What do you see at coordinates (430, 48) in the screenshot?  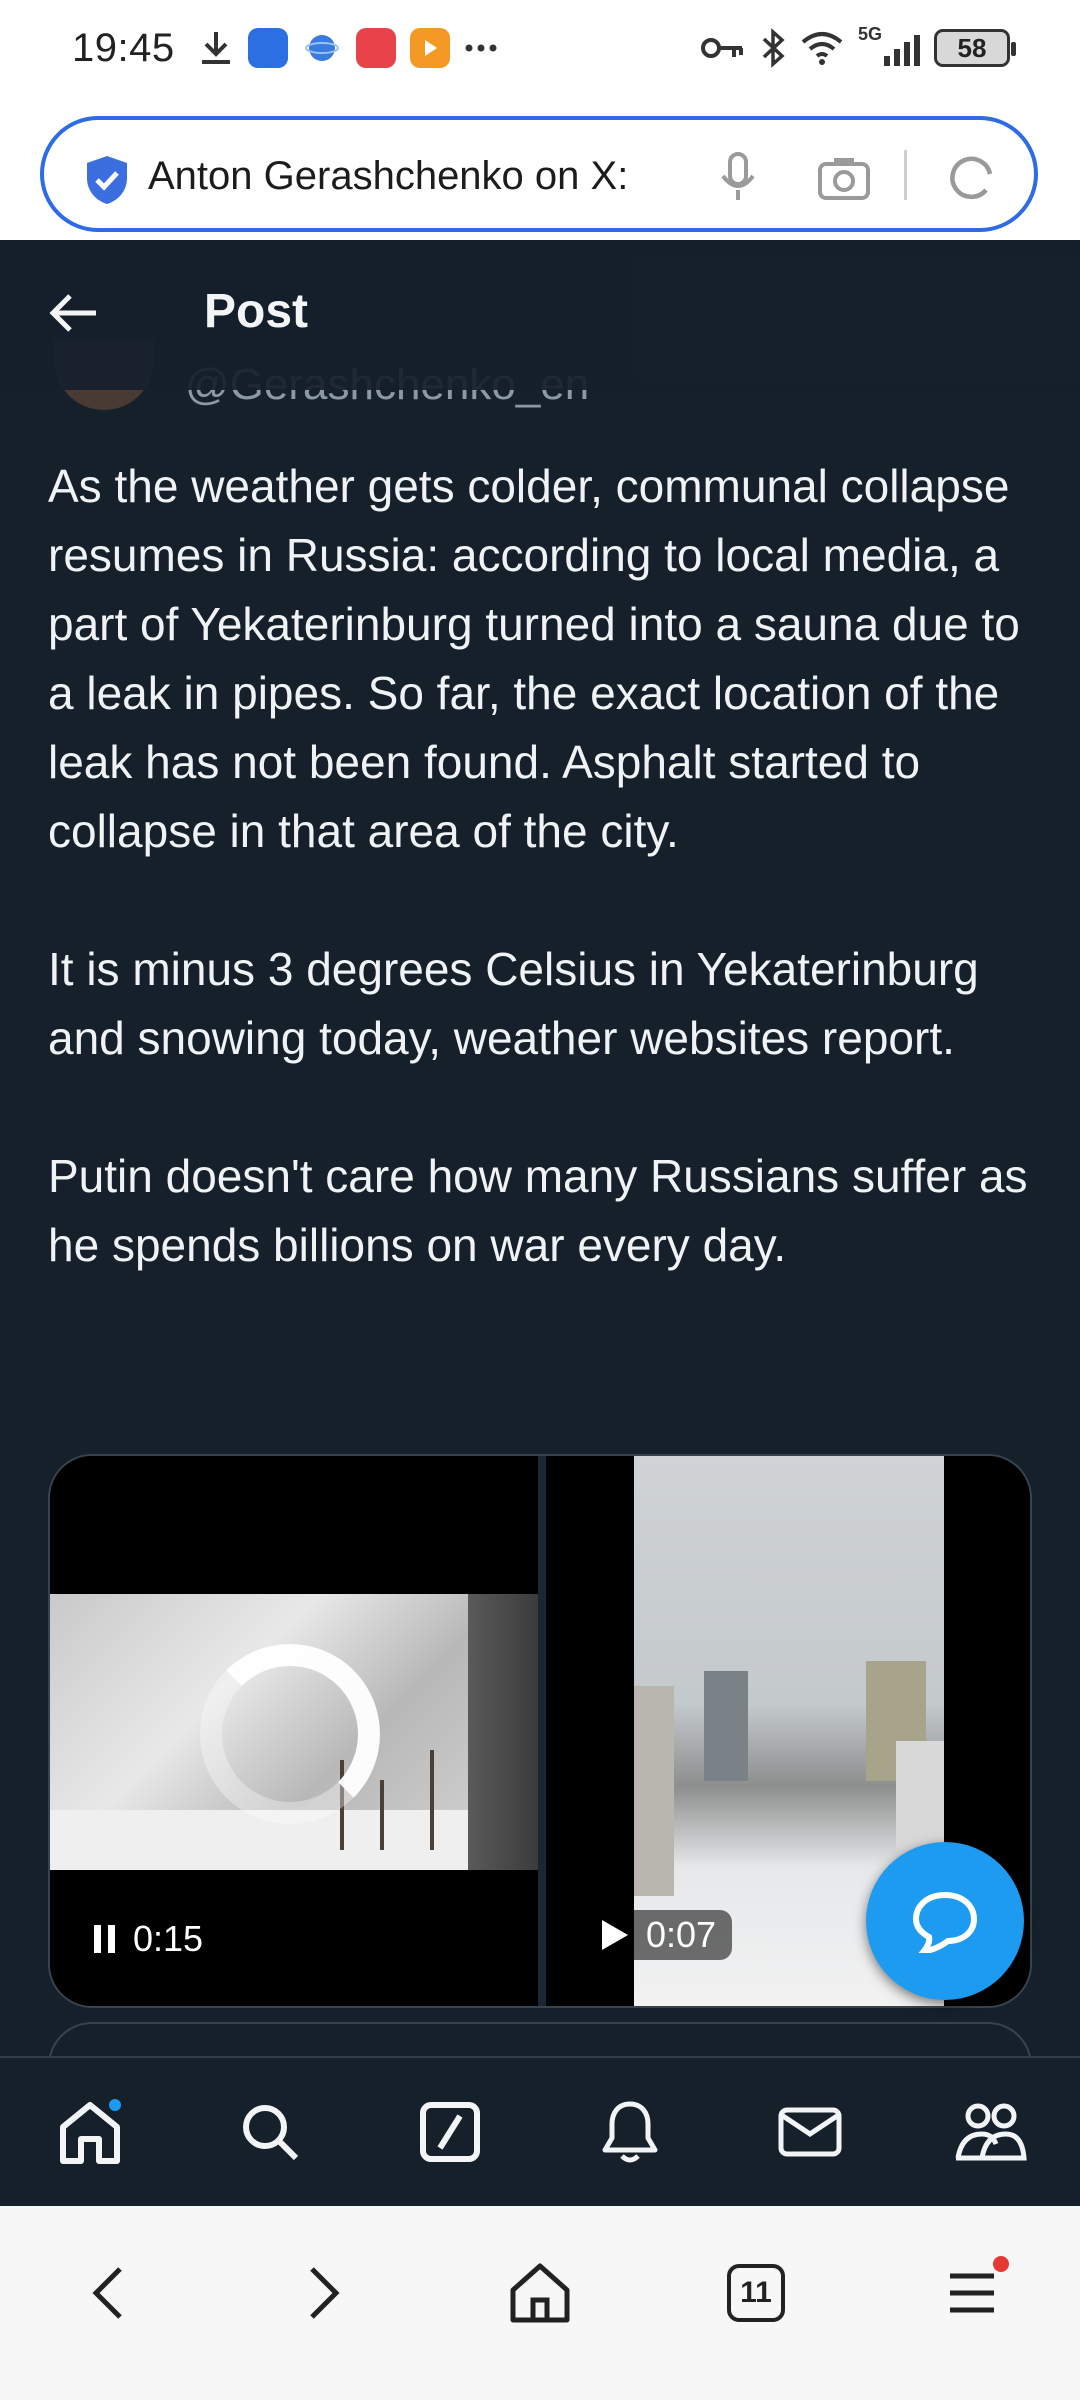 I see `video-app-icon` at bounding box center [430, 48].